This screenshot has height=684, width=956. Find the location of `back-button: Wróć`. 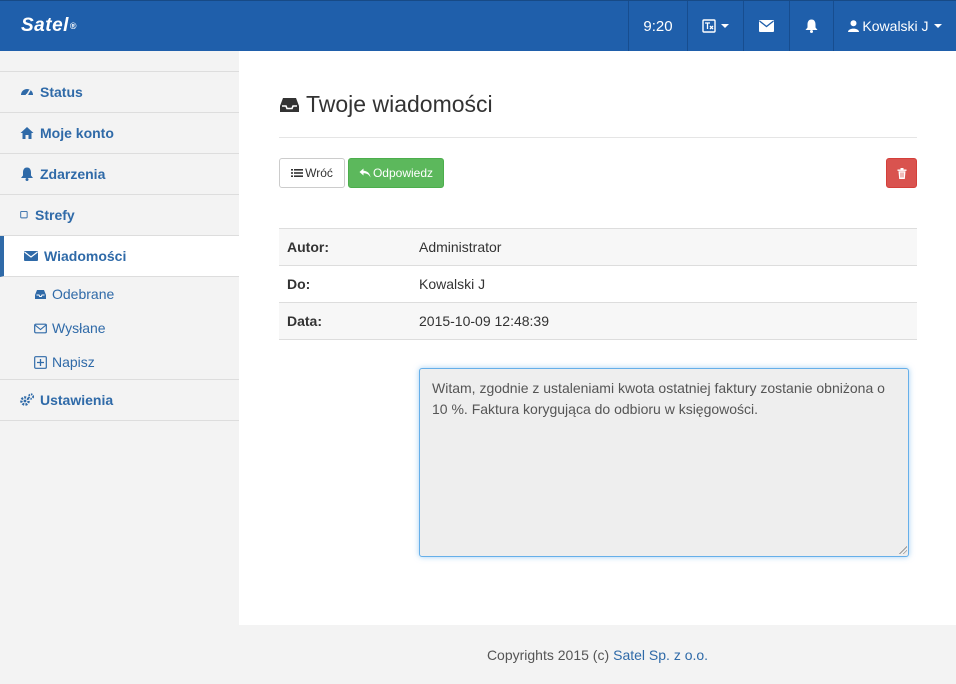

back-button: Wróć is located at coordinates (312, 173).